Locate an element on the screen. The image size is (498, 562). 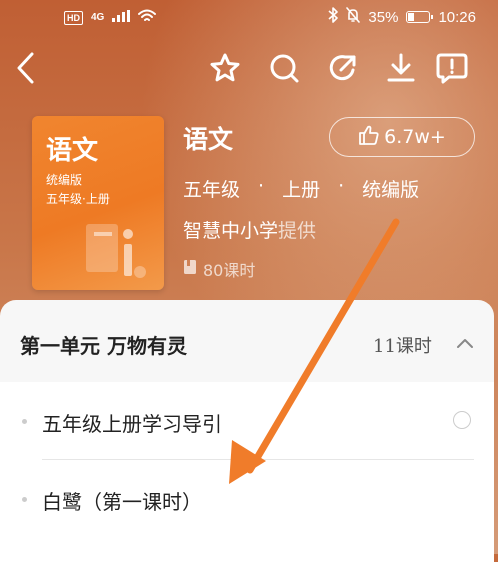
cover-grade: 五年级·上册 is located at coordinates (78, 199).